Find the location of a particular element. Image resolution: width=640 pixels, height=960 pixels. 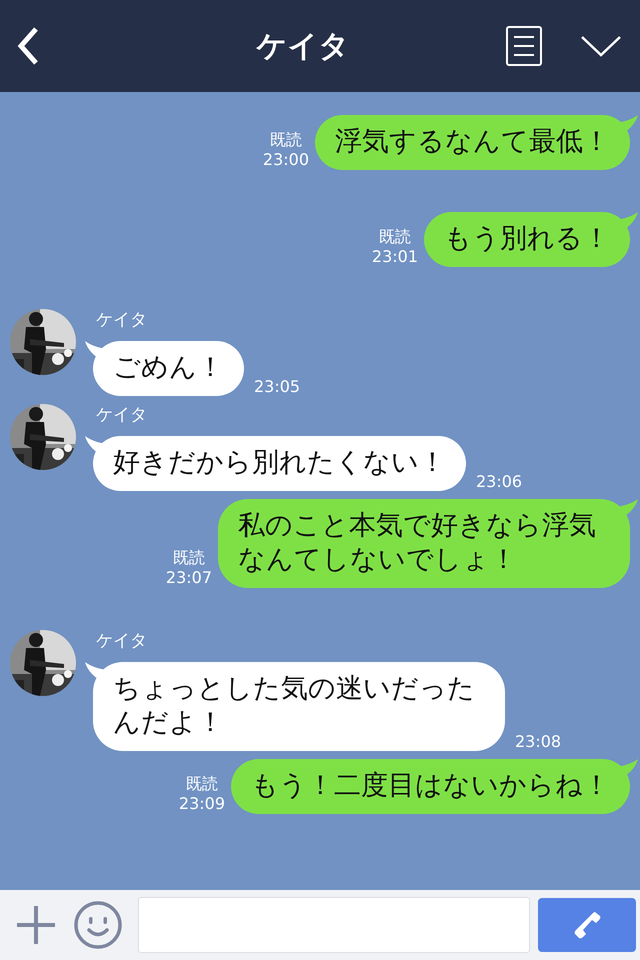

notes-icon is located at coordinates (524, 46).